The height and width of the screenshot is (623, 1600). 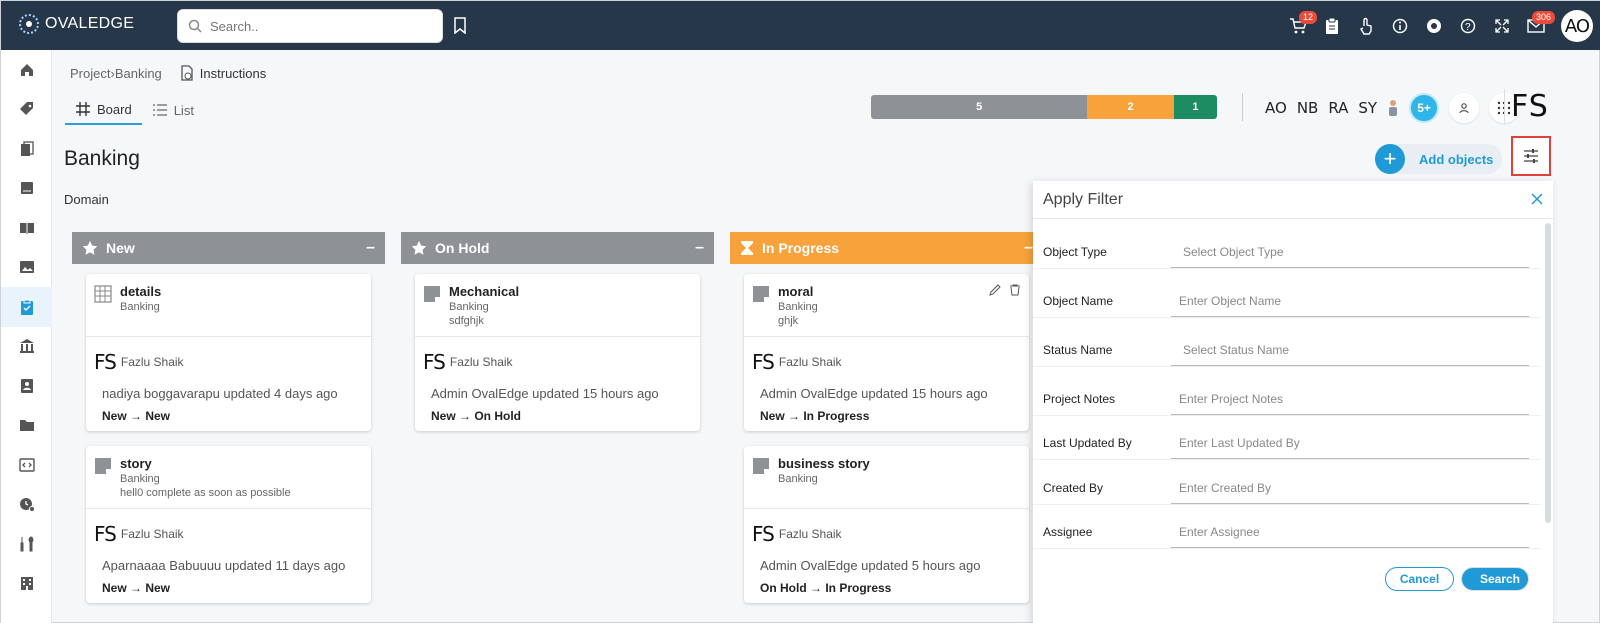 What do you see at coordinates (1350, 301) in the screenshot?
I see `object-name-input: Enter Object Name` at bounding box center [1350, 301].